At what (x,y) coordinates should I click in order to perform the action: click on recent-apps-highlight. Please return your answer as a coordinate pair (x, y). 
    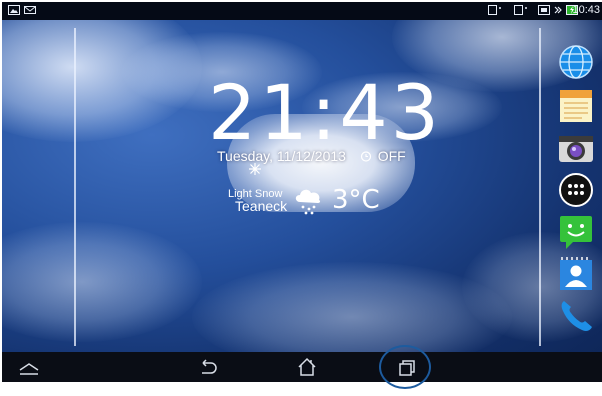
    Looking at the image, I should click on (405, 367).